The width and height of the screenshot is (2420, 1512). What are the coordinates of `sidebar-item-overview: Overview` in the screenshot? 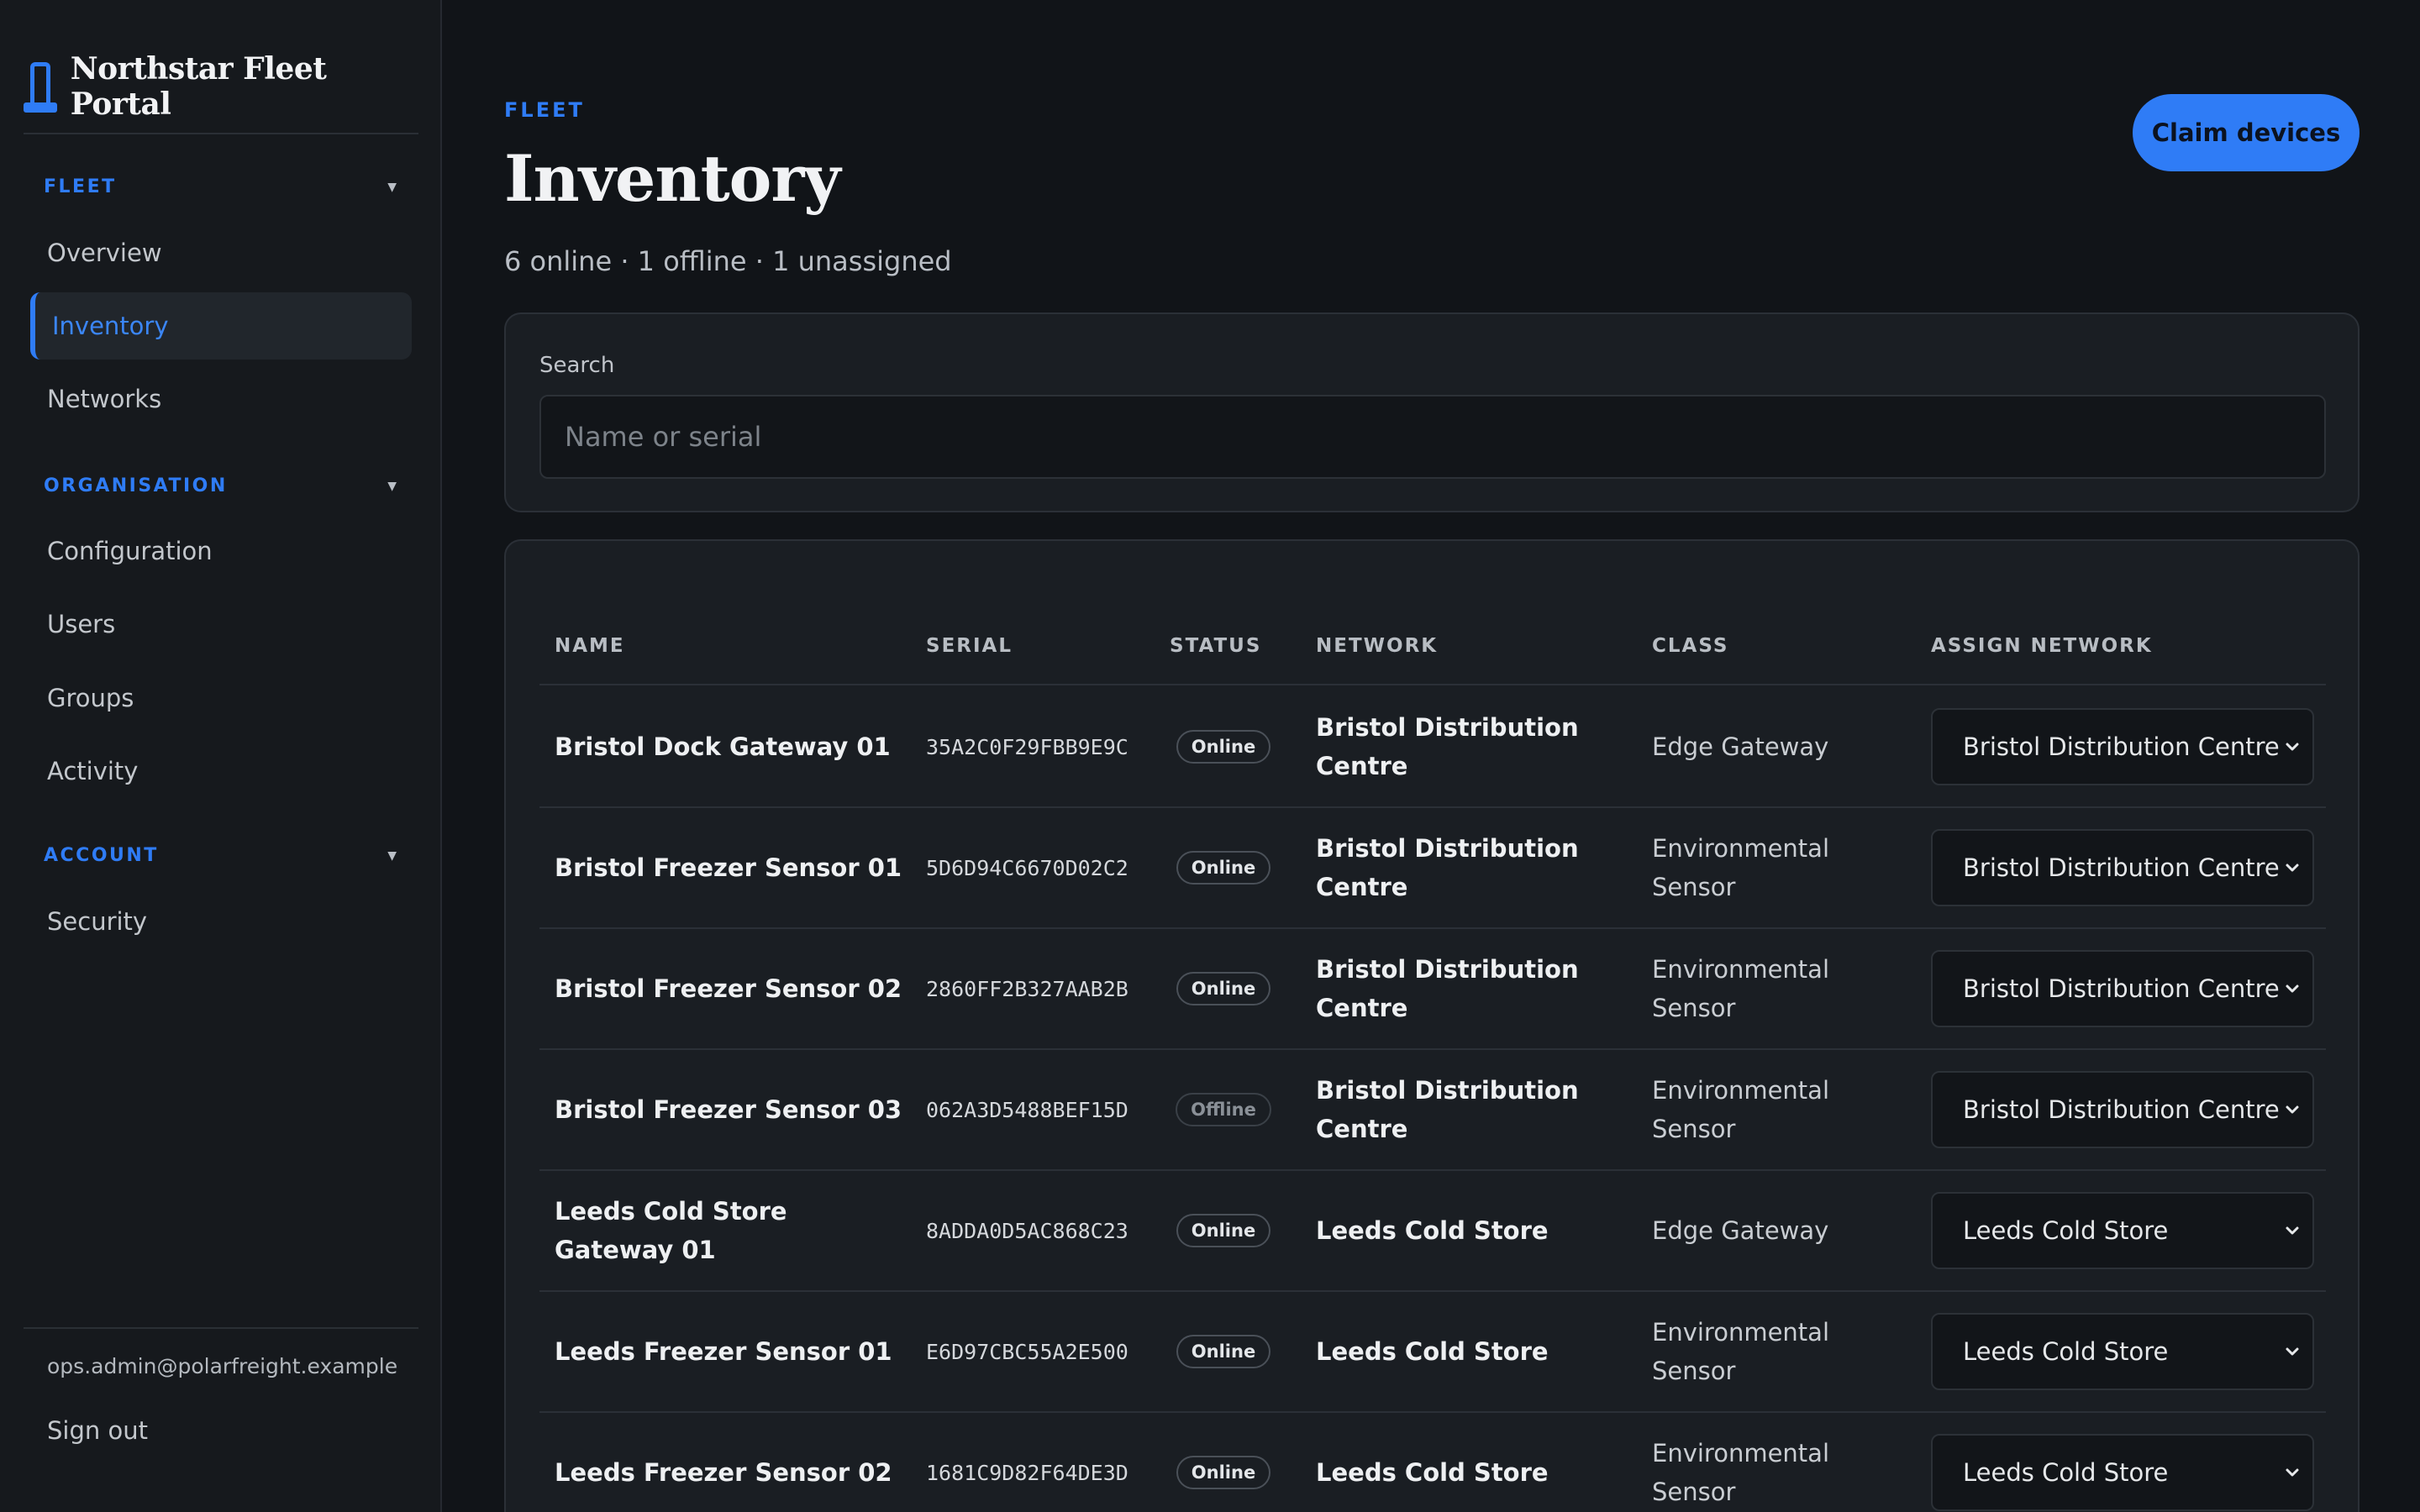 It's located at (221, 252).